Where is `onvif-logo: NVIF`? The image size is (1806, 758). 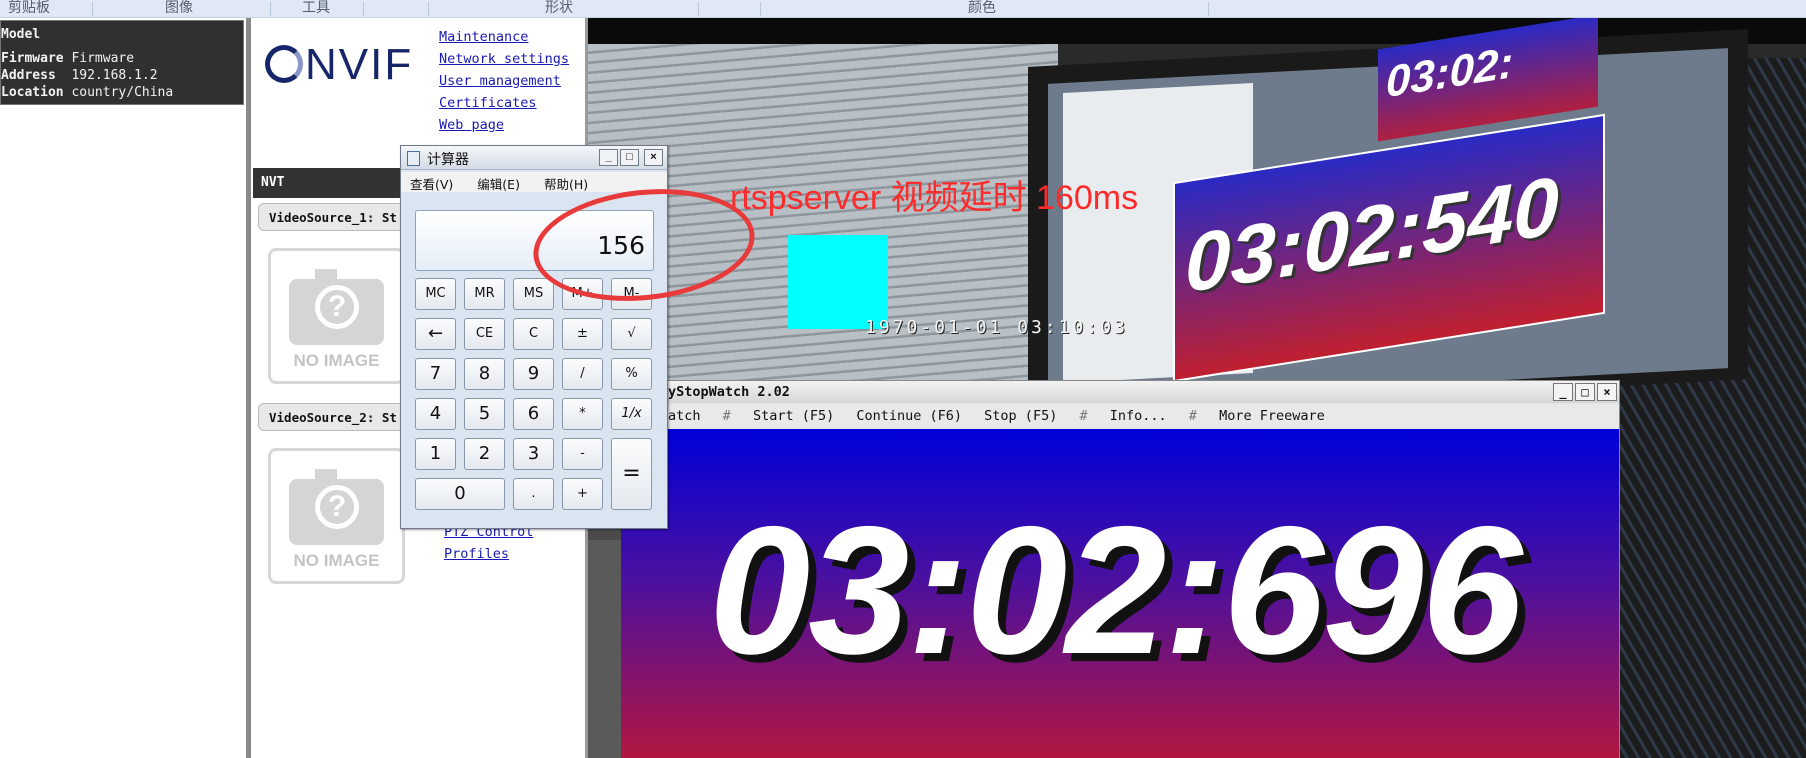 onvif-logo: NVIF is located at coordinates (339, 65).